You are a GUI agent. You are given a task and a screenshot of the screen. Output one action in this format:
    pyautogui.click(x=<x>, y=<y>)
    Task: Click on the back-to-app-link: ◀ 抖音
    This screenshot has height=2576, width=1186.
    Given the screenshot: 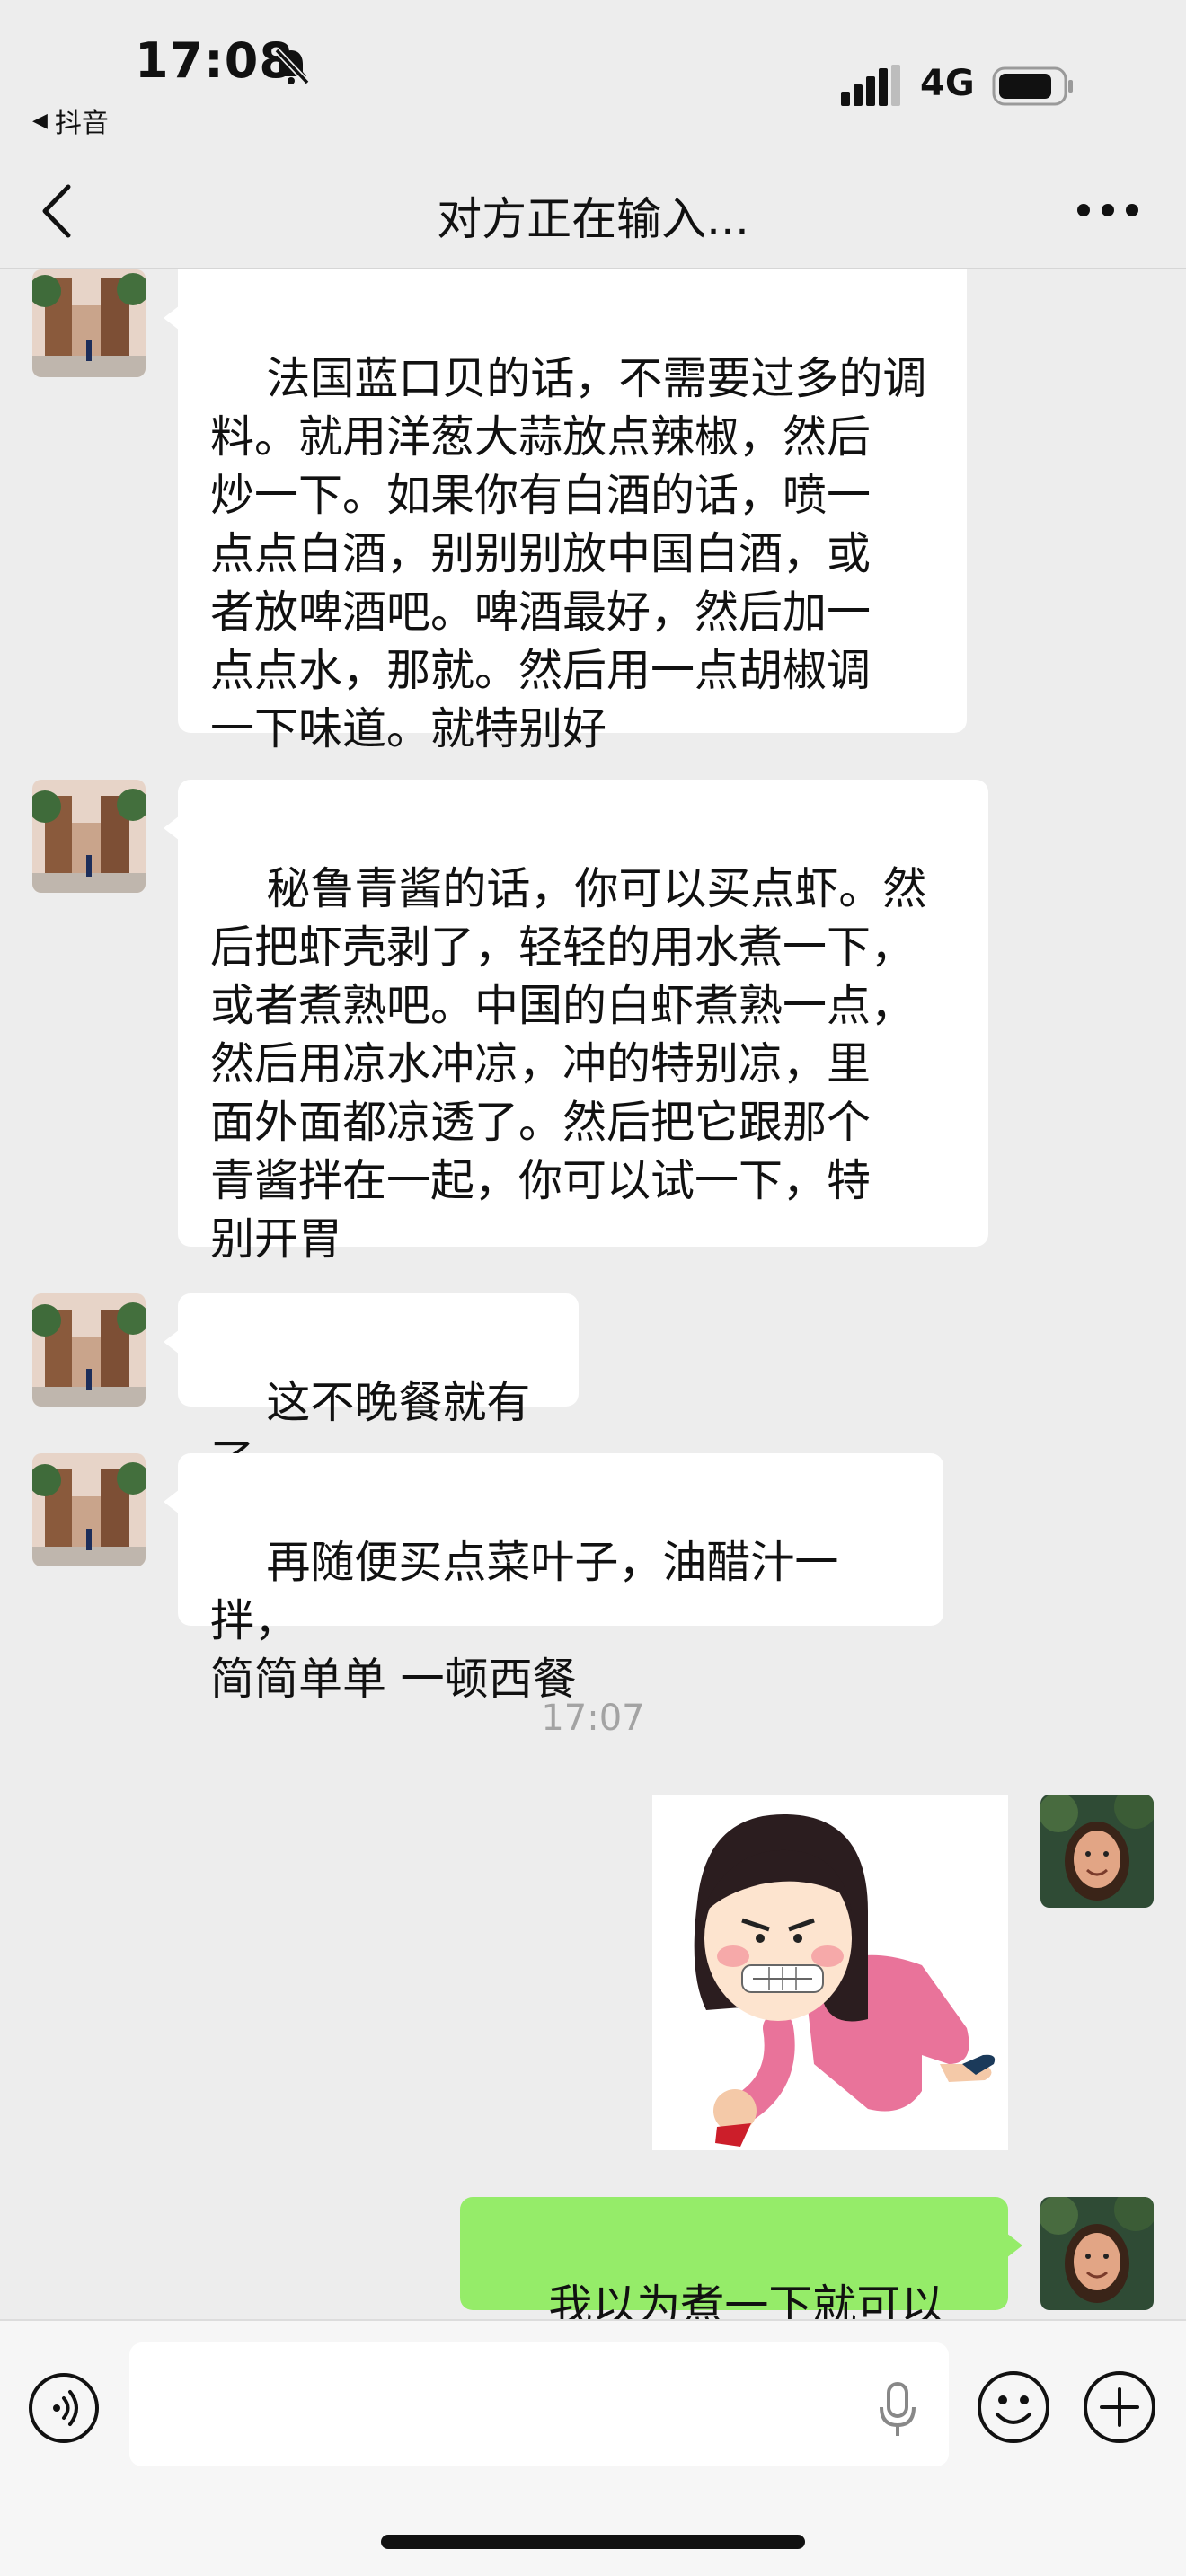 What is the action you would take?
    pyautogui.click(x=70, y=120)
    